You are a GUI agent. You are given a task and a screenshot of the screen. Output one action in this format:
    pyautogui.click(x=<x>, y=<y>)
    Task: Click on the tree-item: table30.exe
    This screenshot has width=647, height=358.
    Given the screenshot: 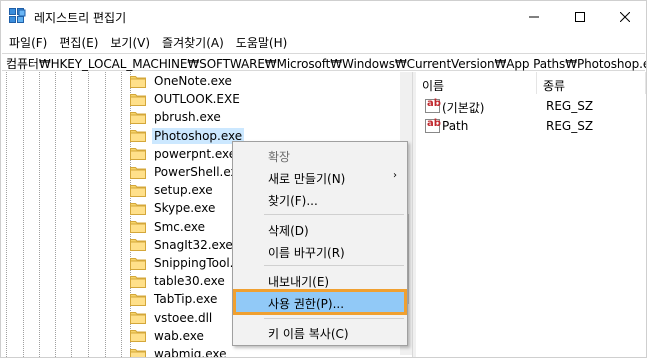 What is the action you would take?
    pyautogui.click(x=178, y=281)
    